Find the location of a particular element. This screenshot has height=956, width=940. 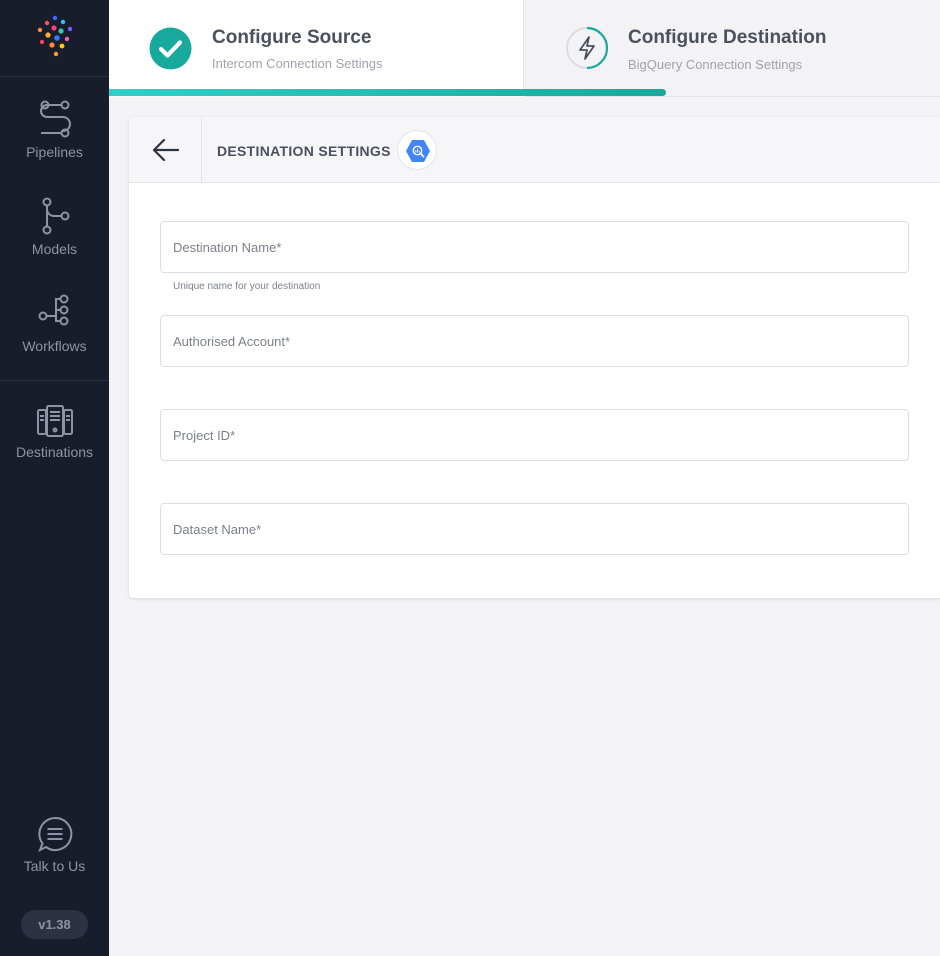

version-badge: v1.38 is located at coordinates (54, 924).